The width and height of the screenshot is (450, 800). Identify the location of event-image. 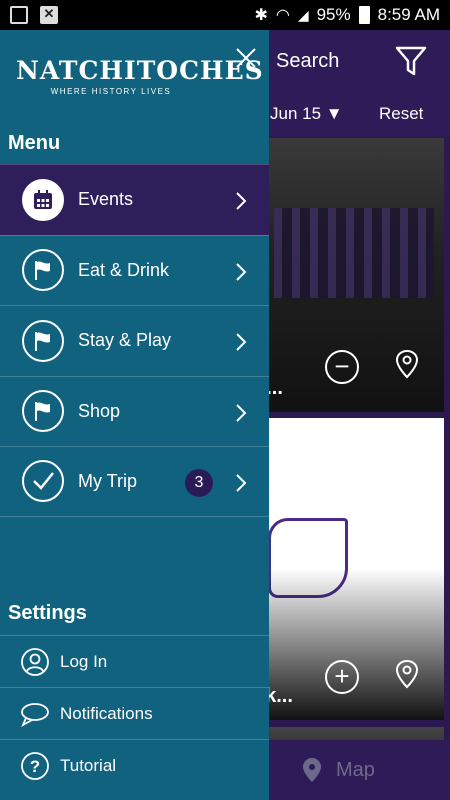
(354, 253).